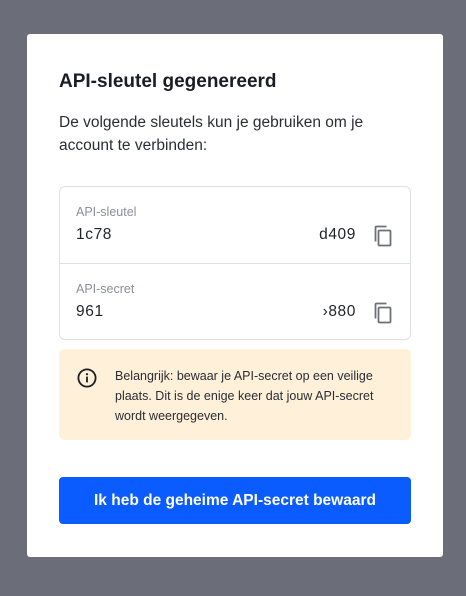 The height and width of the screenshot is (596, 466). I want to click on key-row-api-key: API-sleutel 1c78 d409, so click(235, 225).